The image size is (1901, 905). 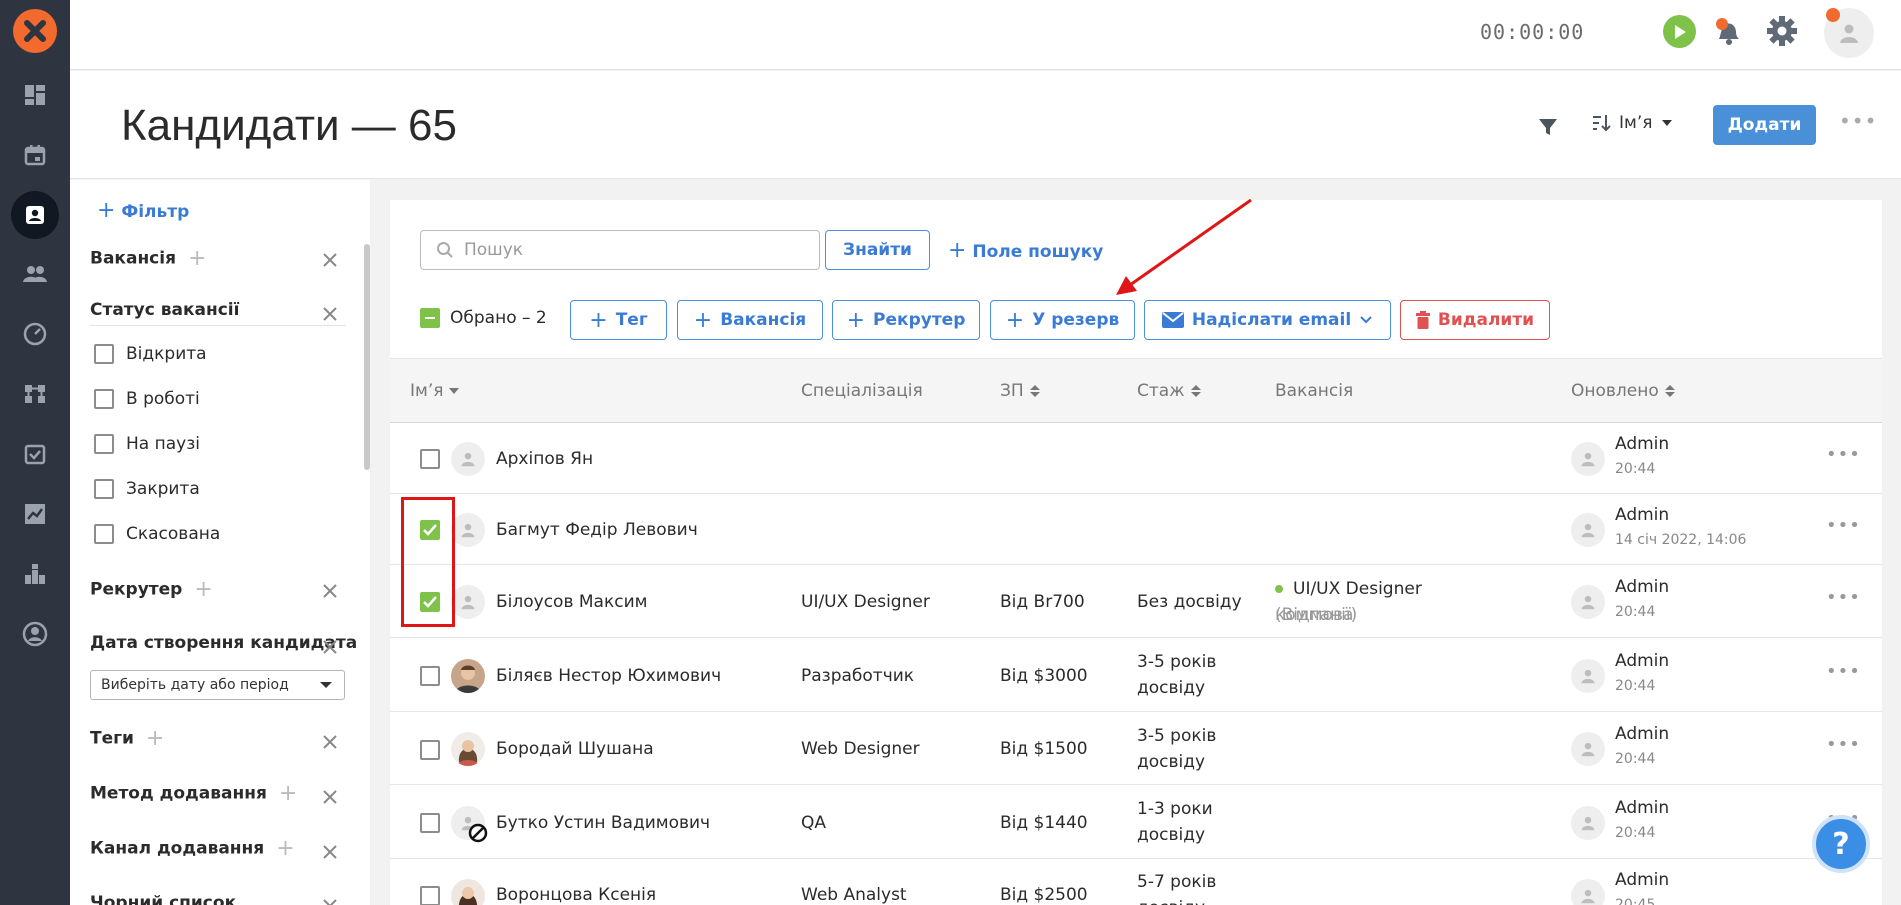 What do you see at coordinates (35, 334) in the screenshot?
I see `speedometer-icon` at bounding box center [35, 334].